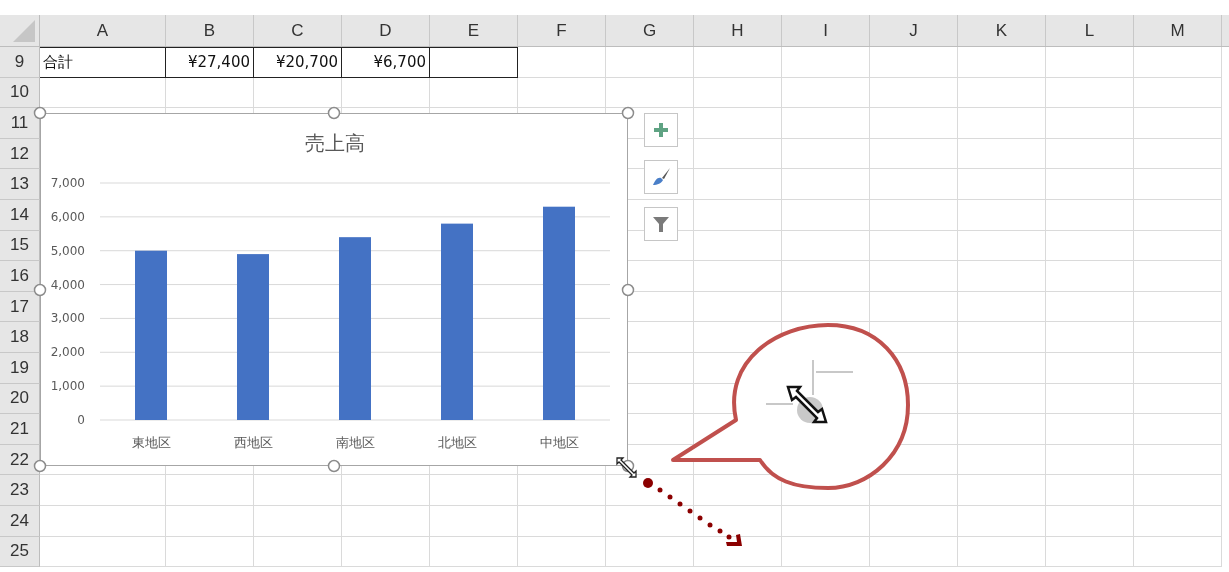 This screenshot has height=572, width=1229. I want to click on axis-tick-label: 3,000, so click(67, 318).